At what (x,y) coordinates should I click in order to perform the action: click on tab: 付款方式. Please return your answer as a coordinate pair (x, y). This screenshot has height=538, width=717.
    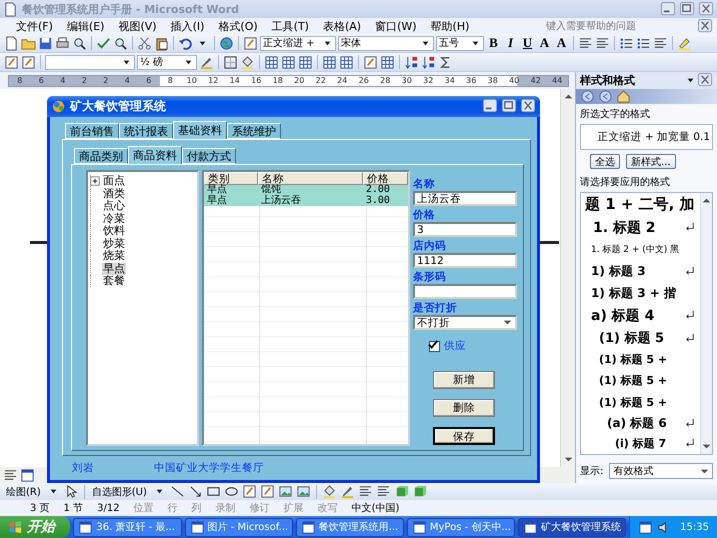
    Looking at the image, I should click on (209, 156).